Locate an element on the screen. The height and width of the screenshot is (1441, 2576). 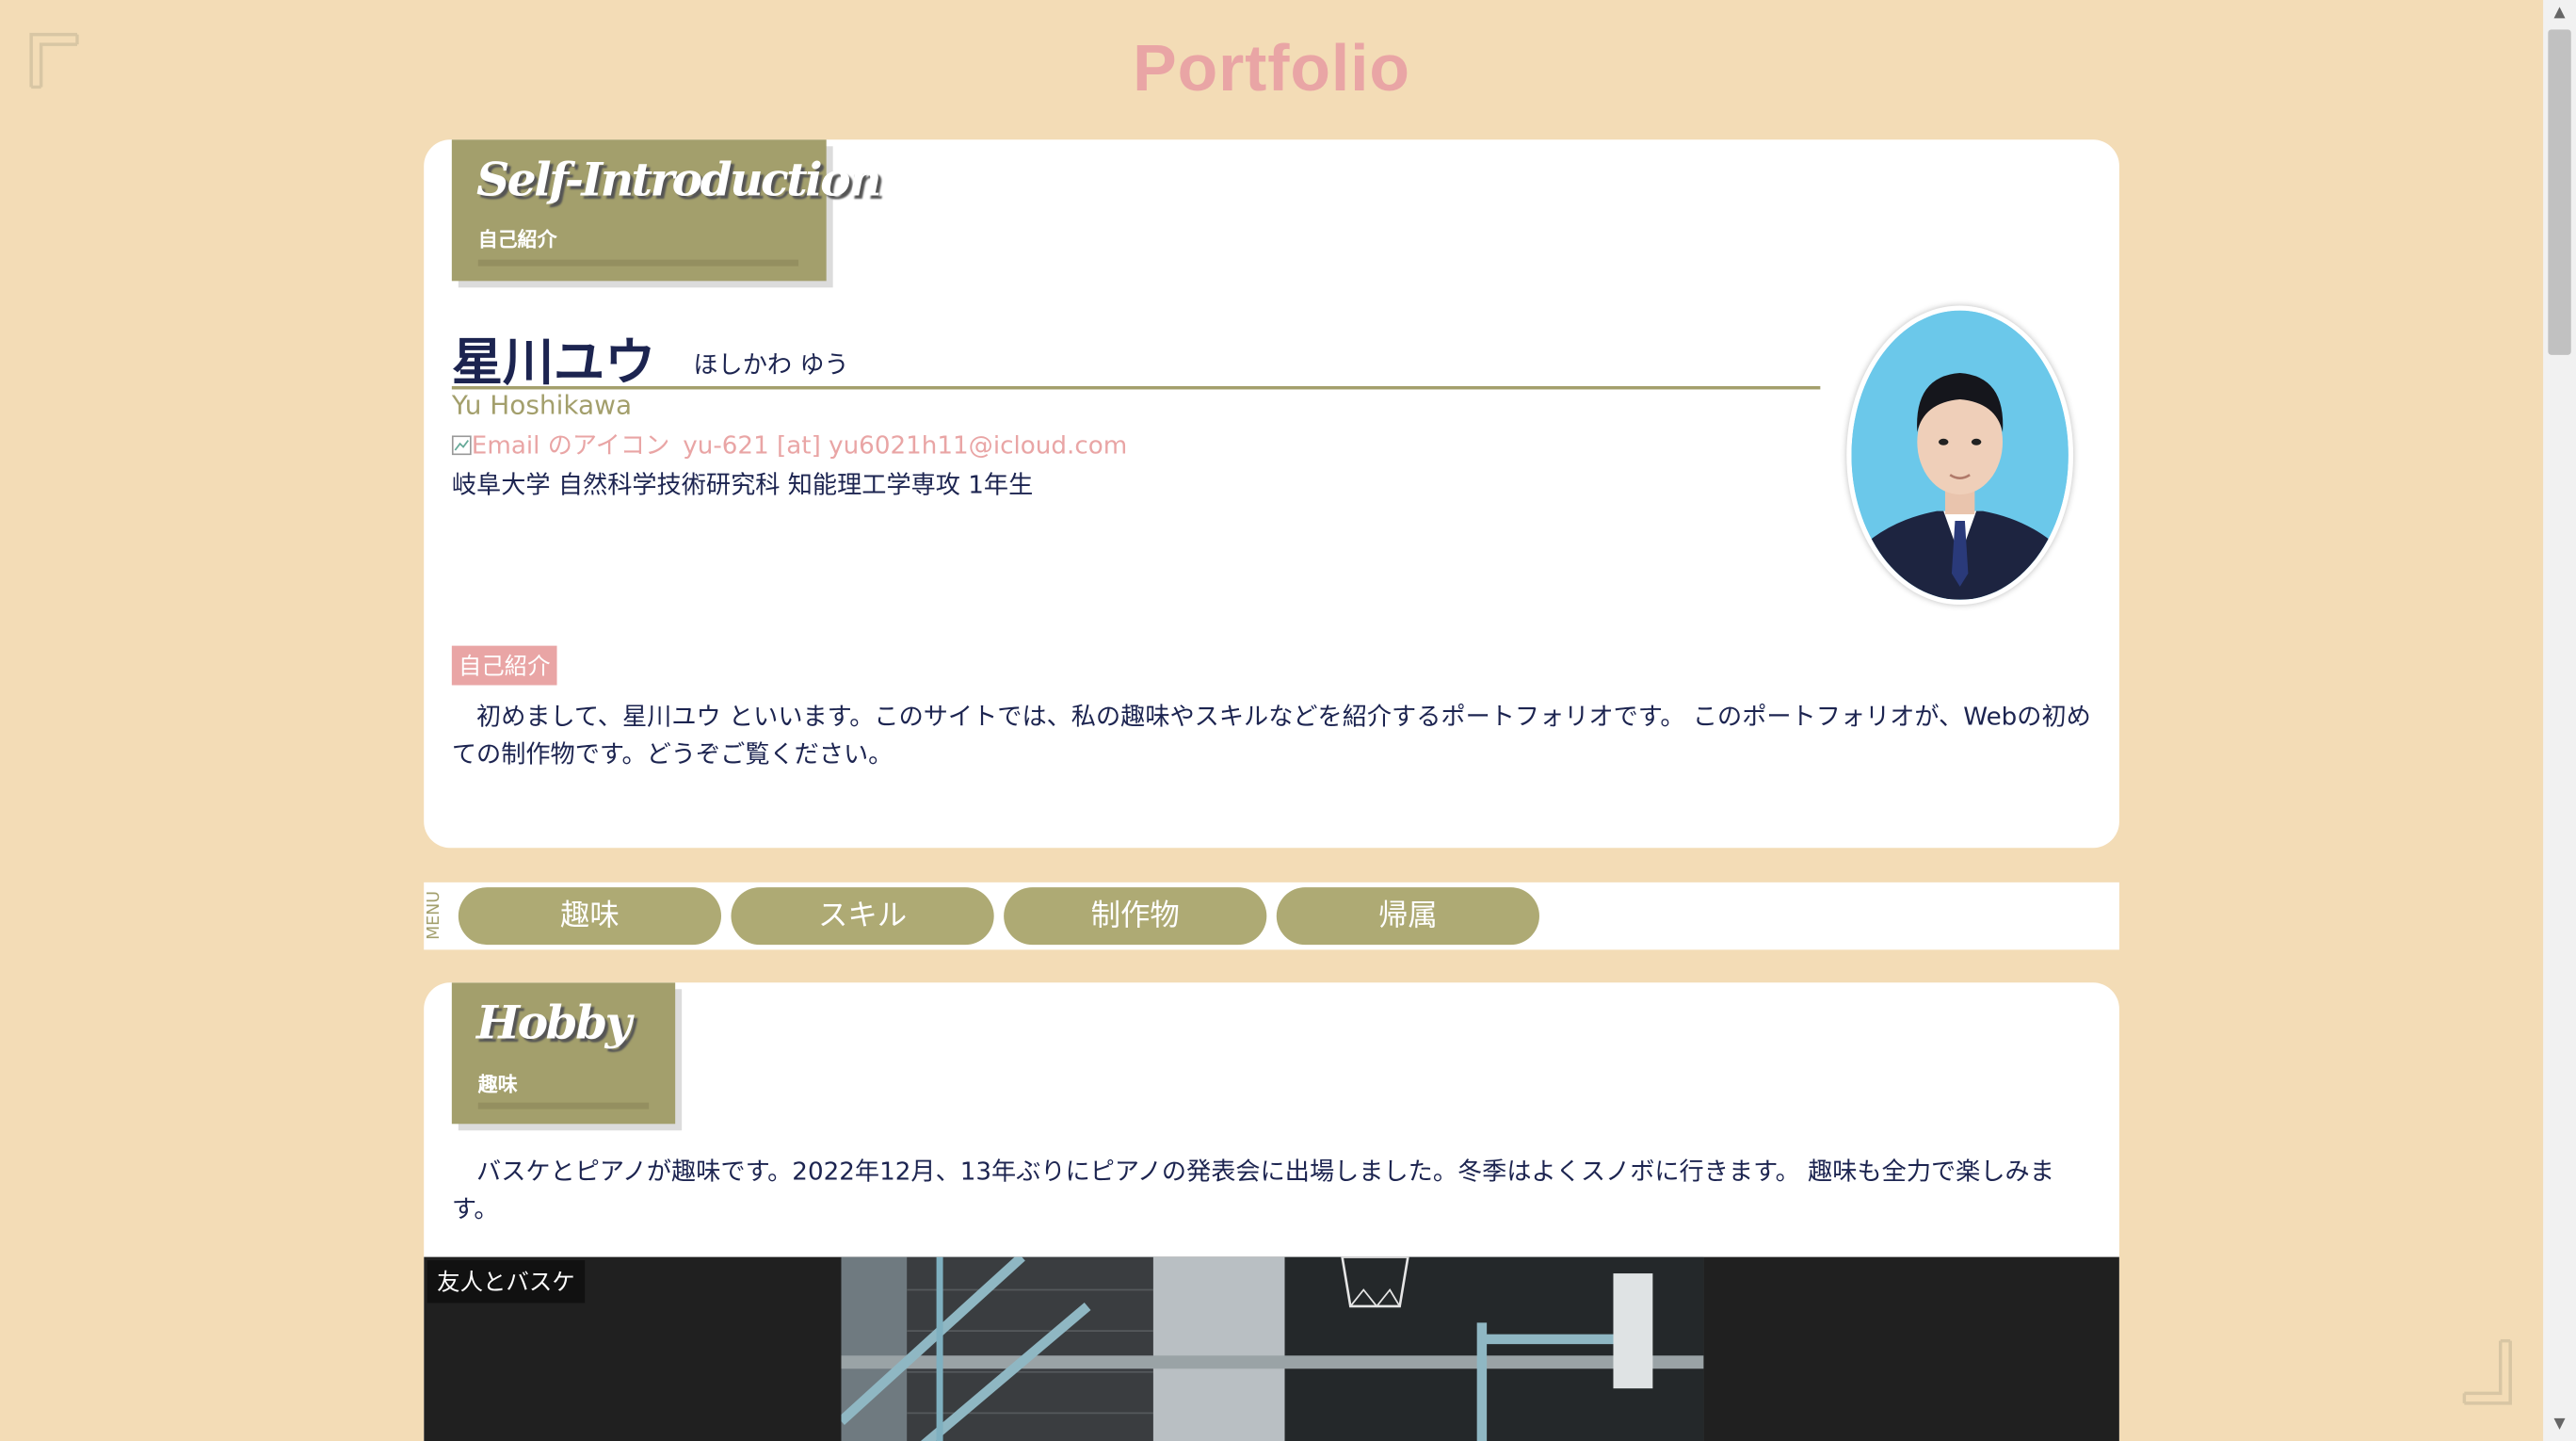
menu-button-hobby: 趣味 is located at coordinates (590, 916).